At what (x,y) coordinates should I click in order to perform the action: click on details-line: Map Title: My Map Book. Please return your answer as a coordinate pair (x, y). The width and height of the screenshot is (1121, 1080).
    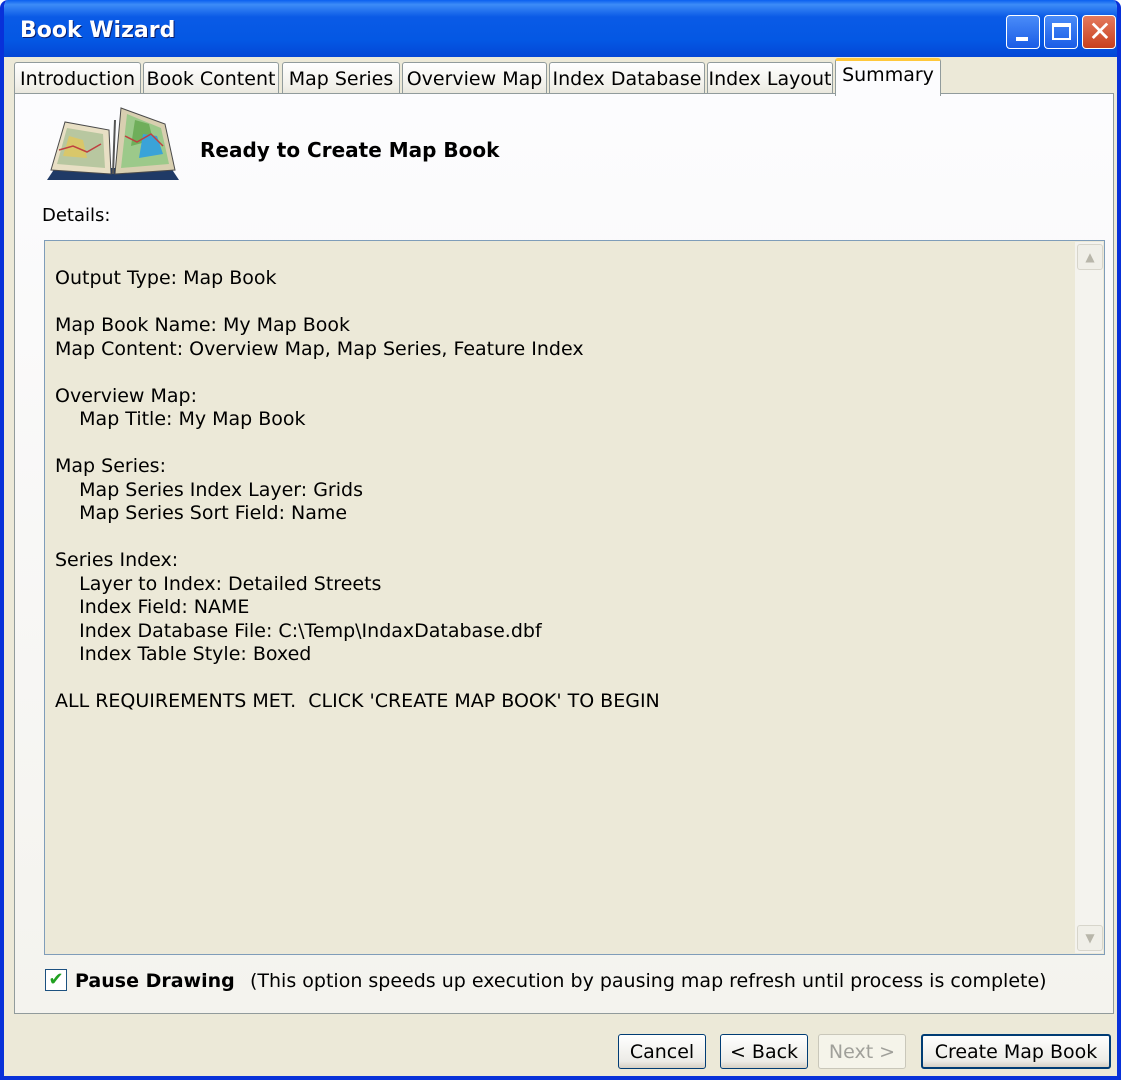
    Looking at the image, I should click on (180, 419).